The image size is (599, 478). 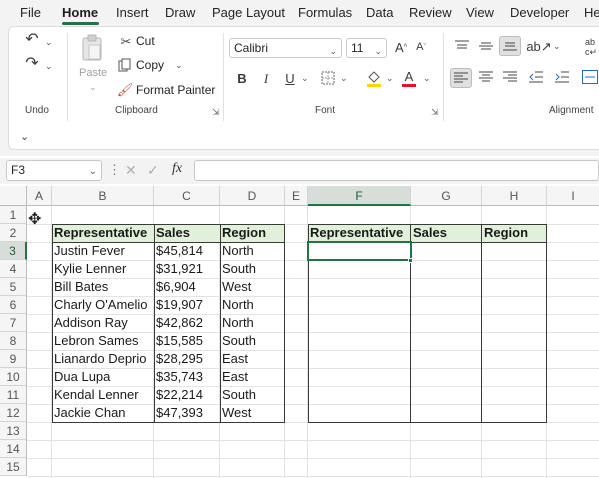 I want to click on row-header-6: 6, so click(x=13, y=305).